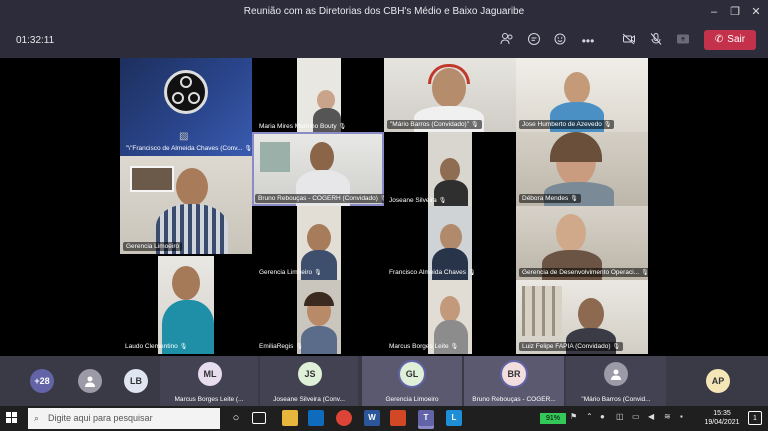 This screenshot has height=431, width=768. What do you see at coordinates (434, 124) in the screenshot?
I see `participant-name: "Mário Barros (Convidado)" 🎙` at bounding box center [434, 124].